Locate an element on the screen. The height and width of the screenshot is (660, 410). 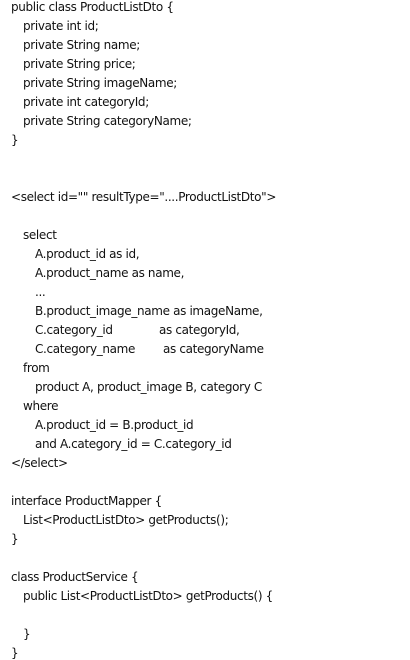
sql-alias-category-id: as categoryId, is located at coordinates (199, 330).